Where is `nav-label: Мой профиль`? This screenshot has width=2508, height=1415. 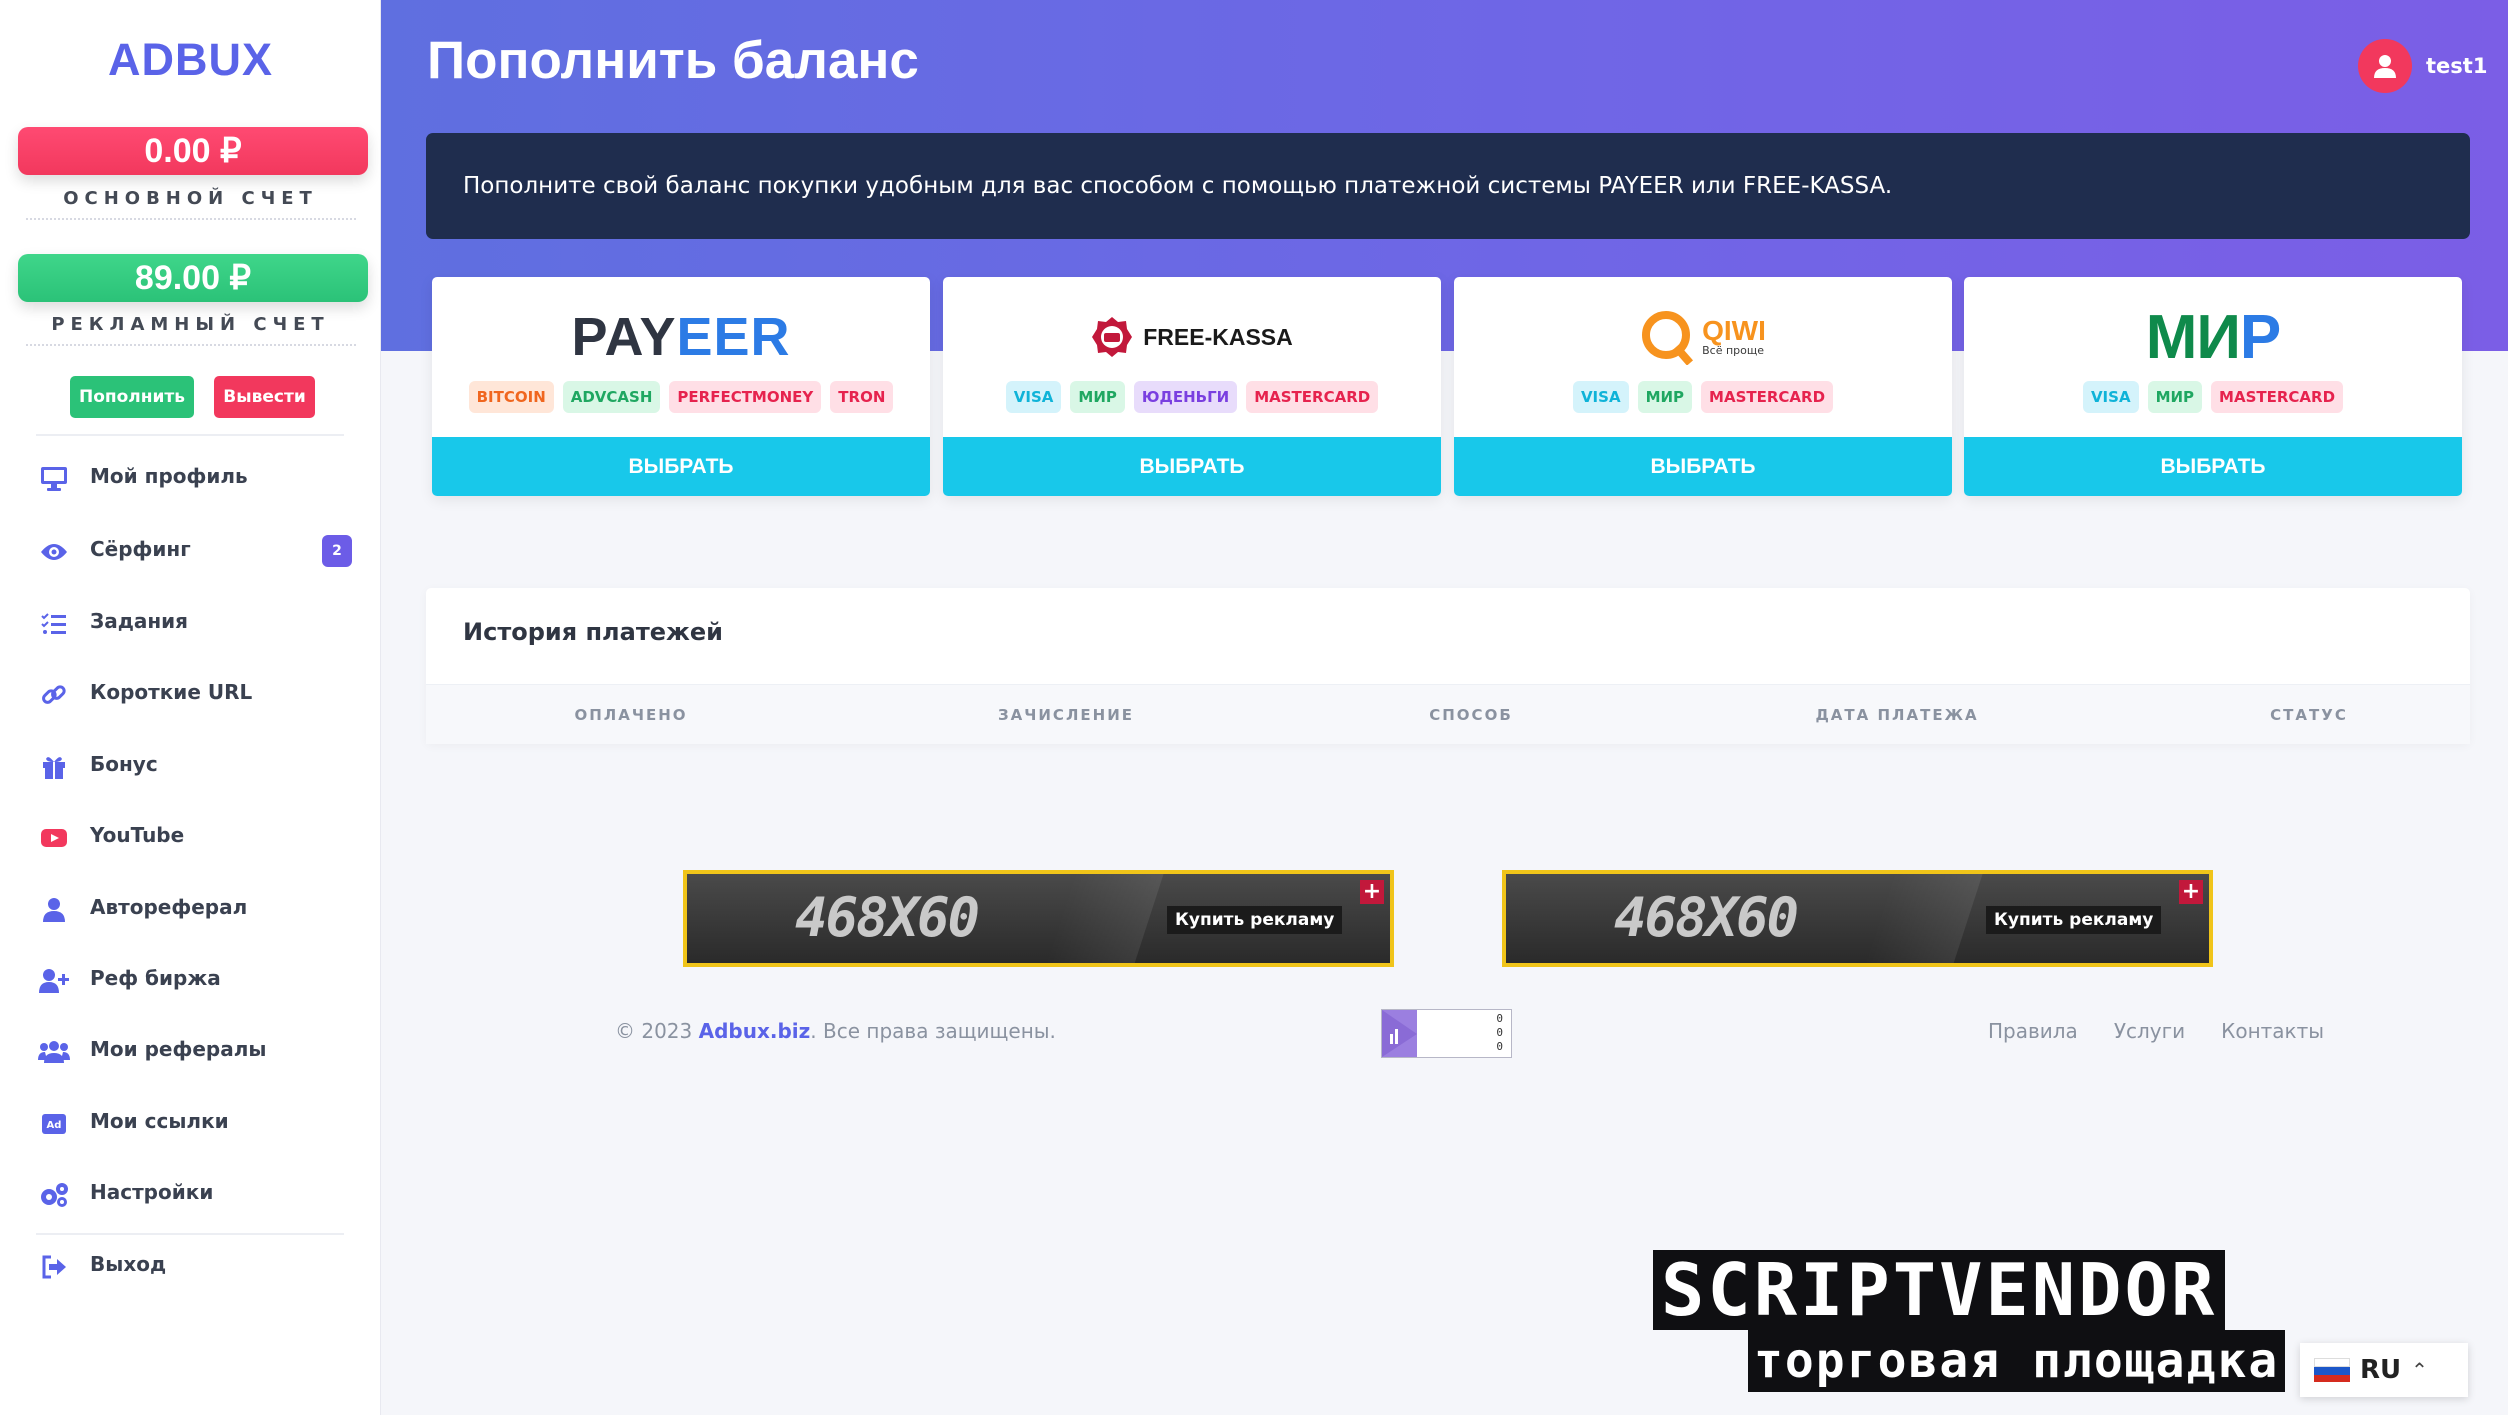
nav-label: Мой профиль is located at coordinates (169, 476).